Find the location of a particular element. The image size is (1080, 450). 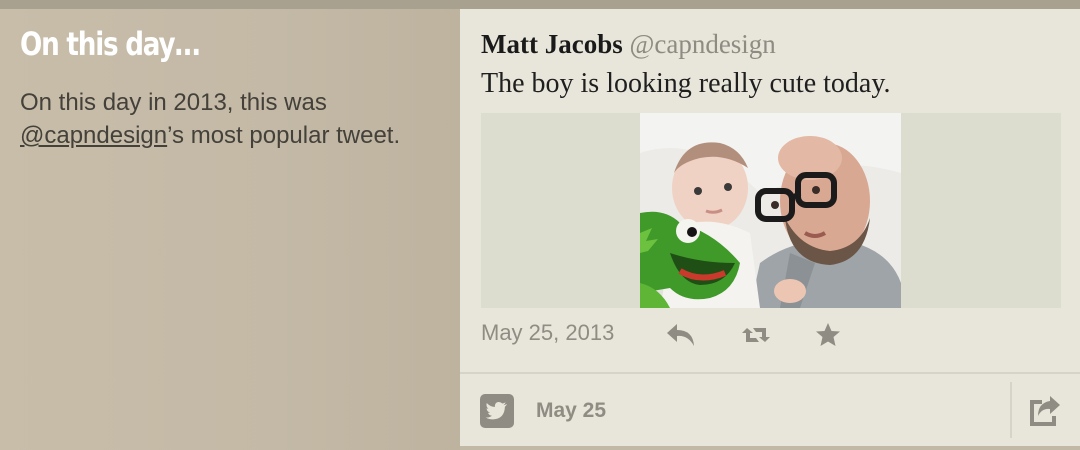

reply-icon is located at coordinates (680, 335).